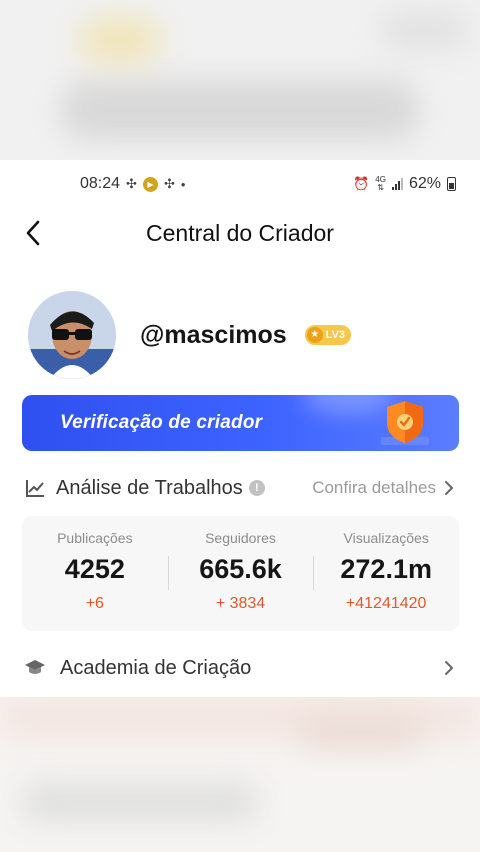 The image size is (480, 852). What do you see at coordinates (386, 603) in the screenshot?
I see `stat-delta: +41241420` at bounding box center [386, 603].